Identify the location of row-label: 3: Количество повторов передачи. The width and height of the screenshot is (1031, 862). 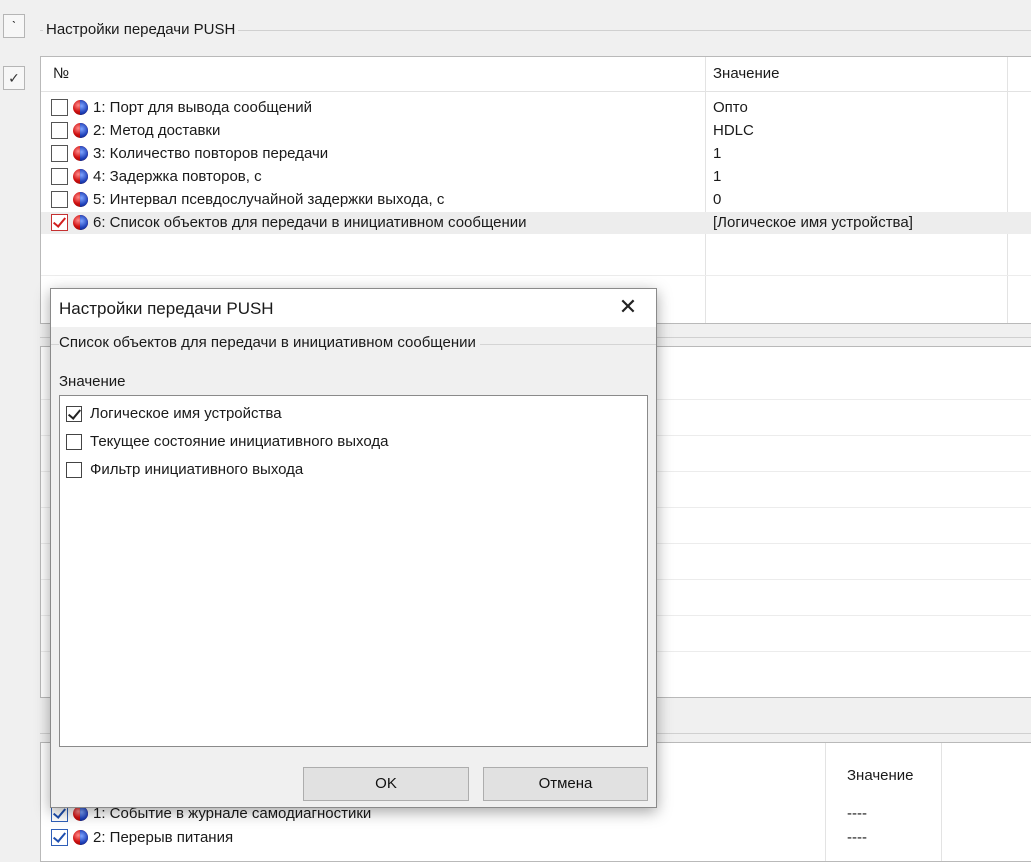
(211, 153).